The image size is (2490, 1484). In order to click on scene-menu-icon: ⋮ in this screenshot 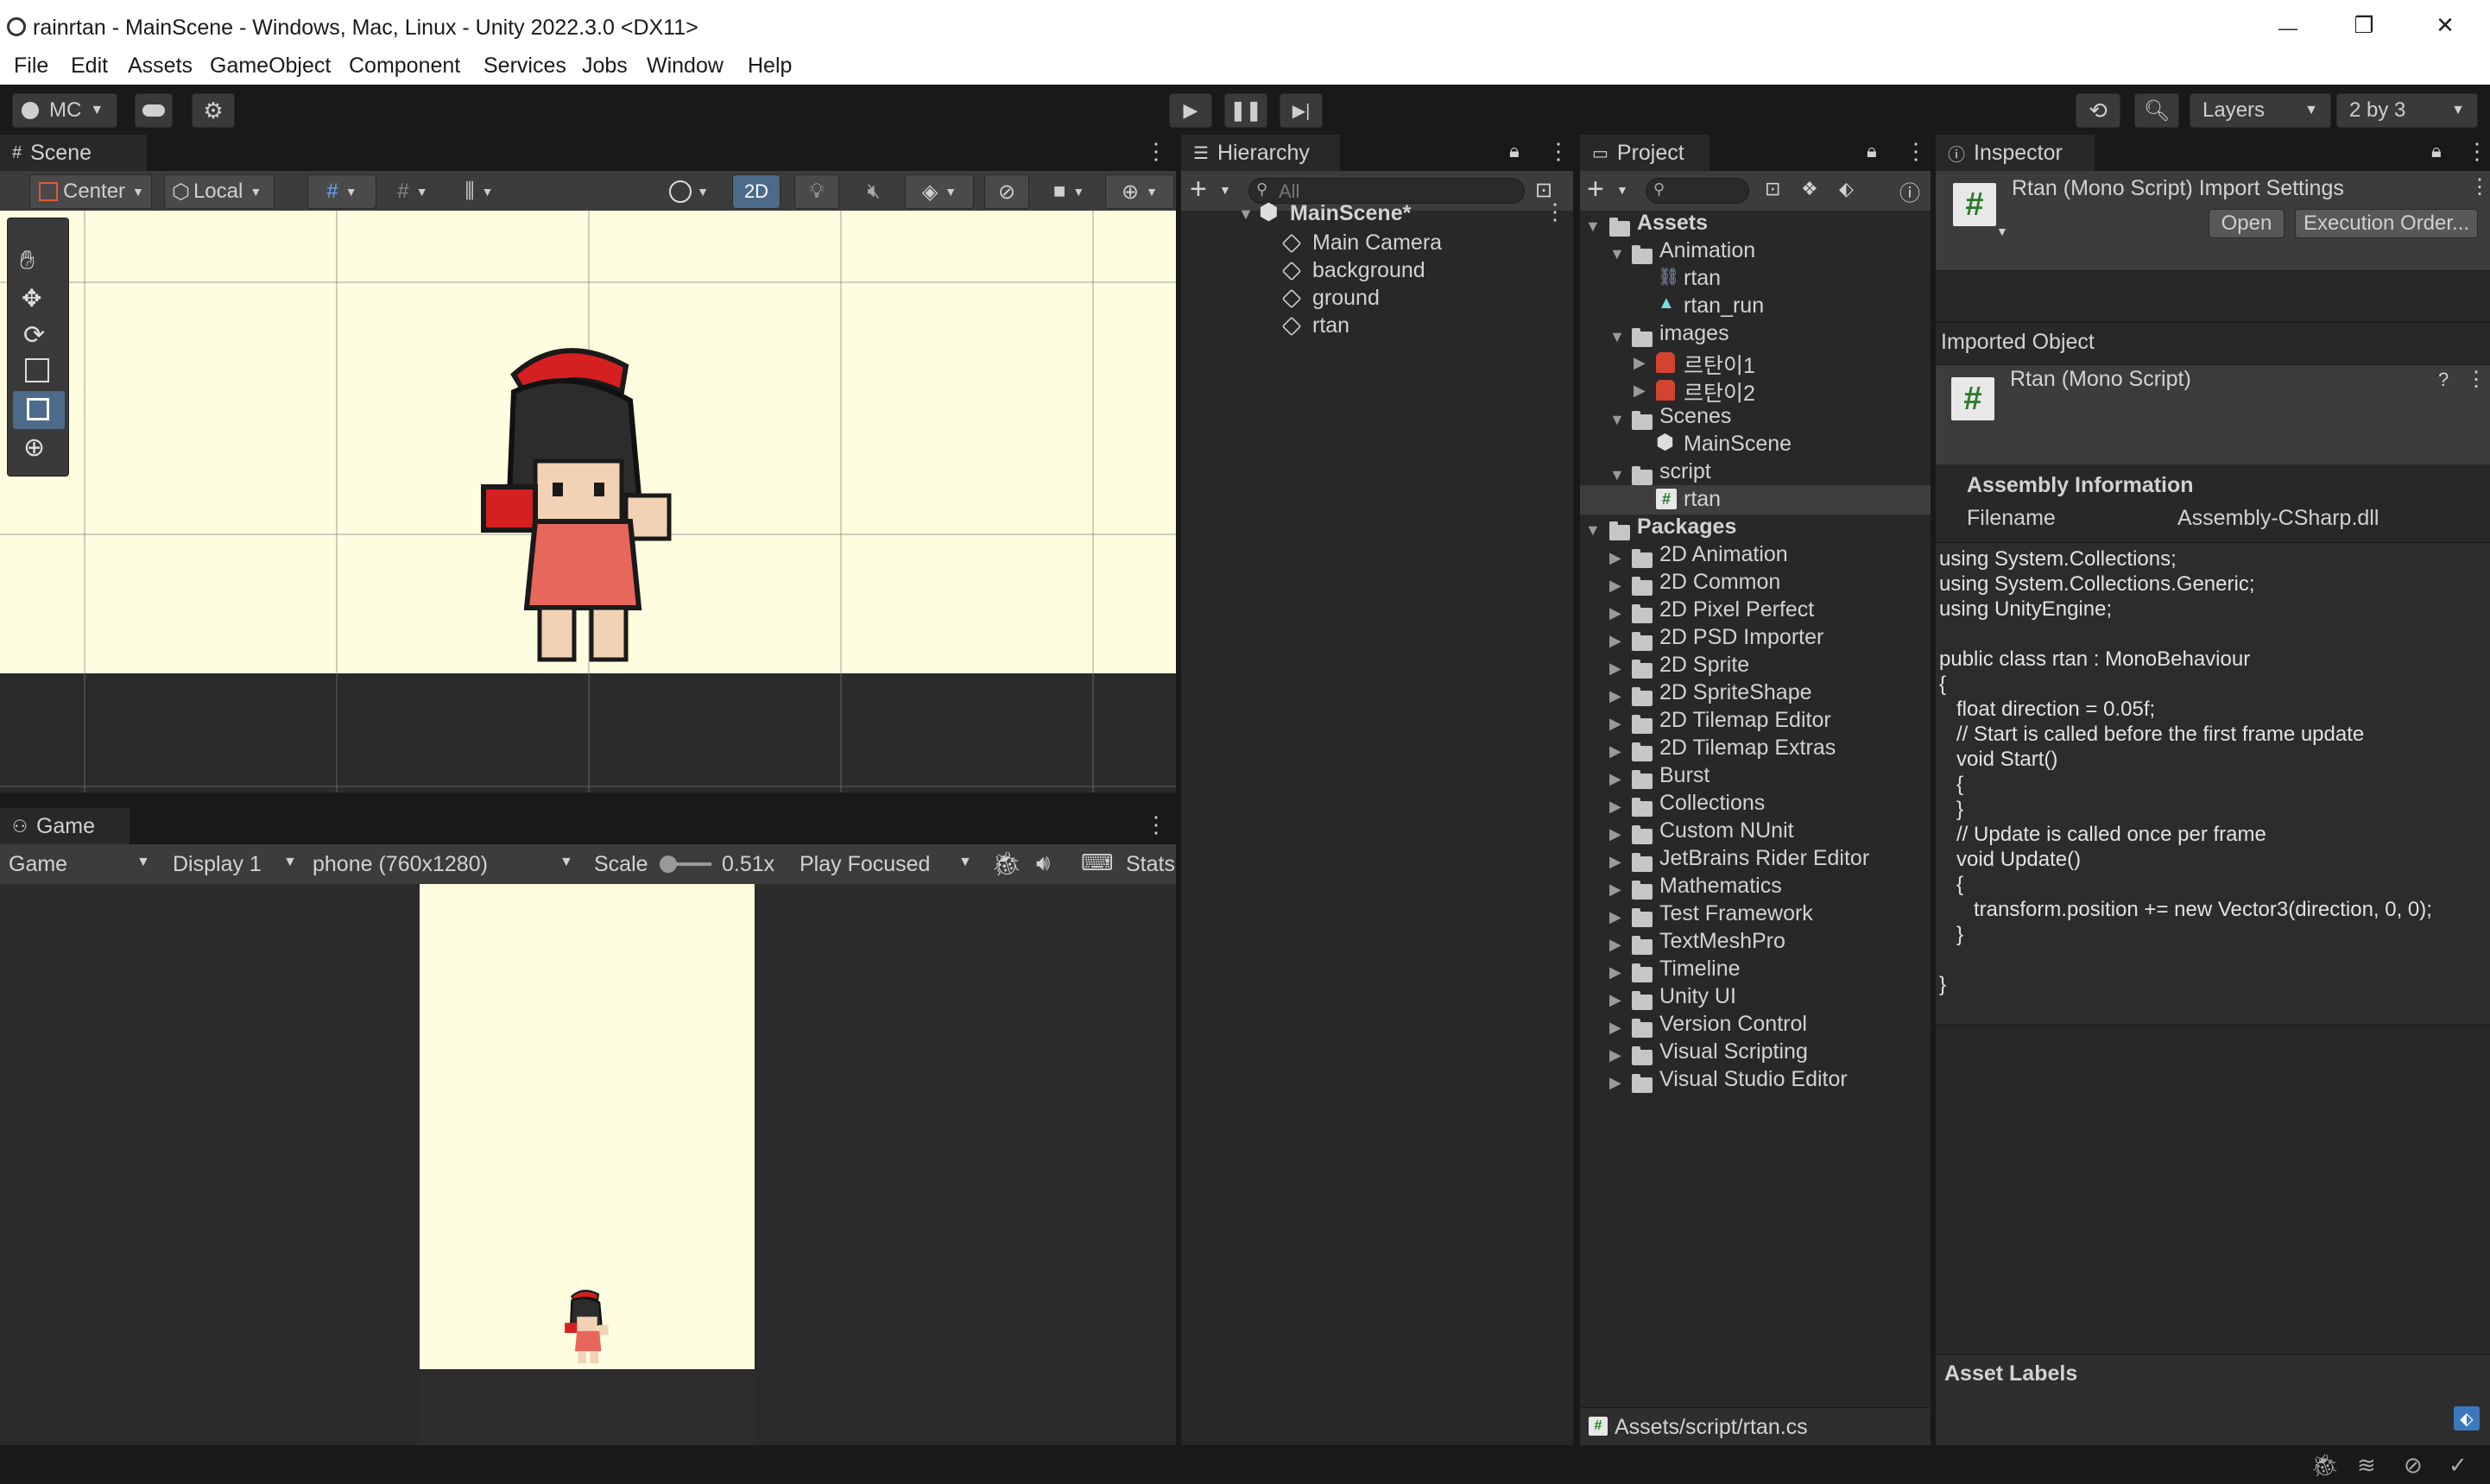, I will do `click(1156, 151)`.